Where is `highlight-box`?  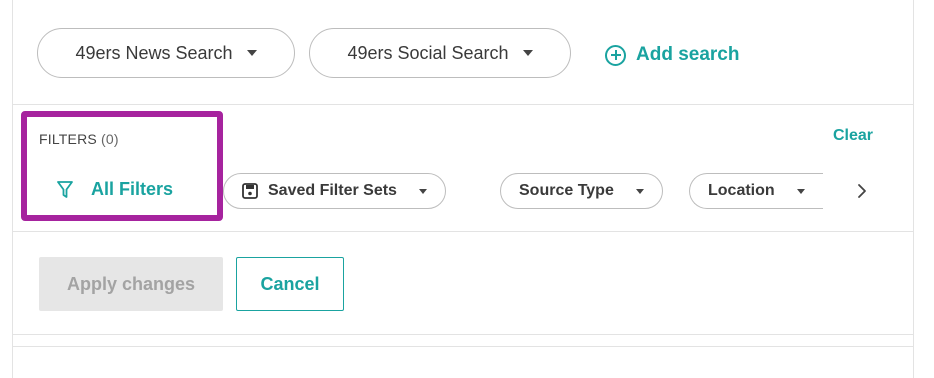 highlight-box is located at coordinates (122, 166).